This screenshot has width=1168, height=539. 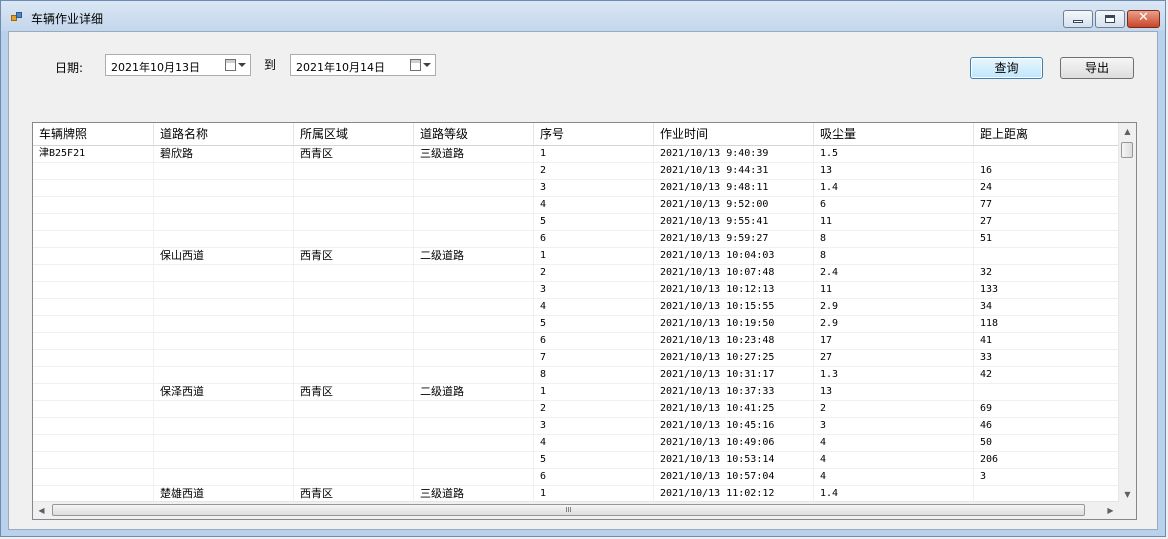 I want to click on cell-dust-amount: 2.9, so click(x=894, y=307).